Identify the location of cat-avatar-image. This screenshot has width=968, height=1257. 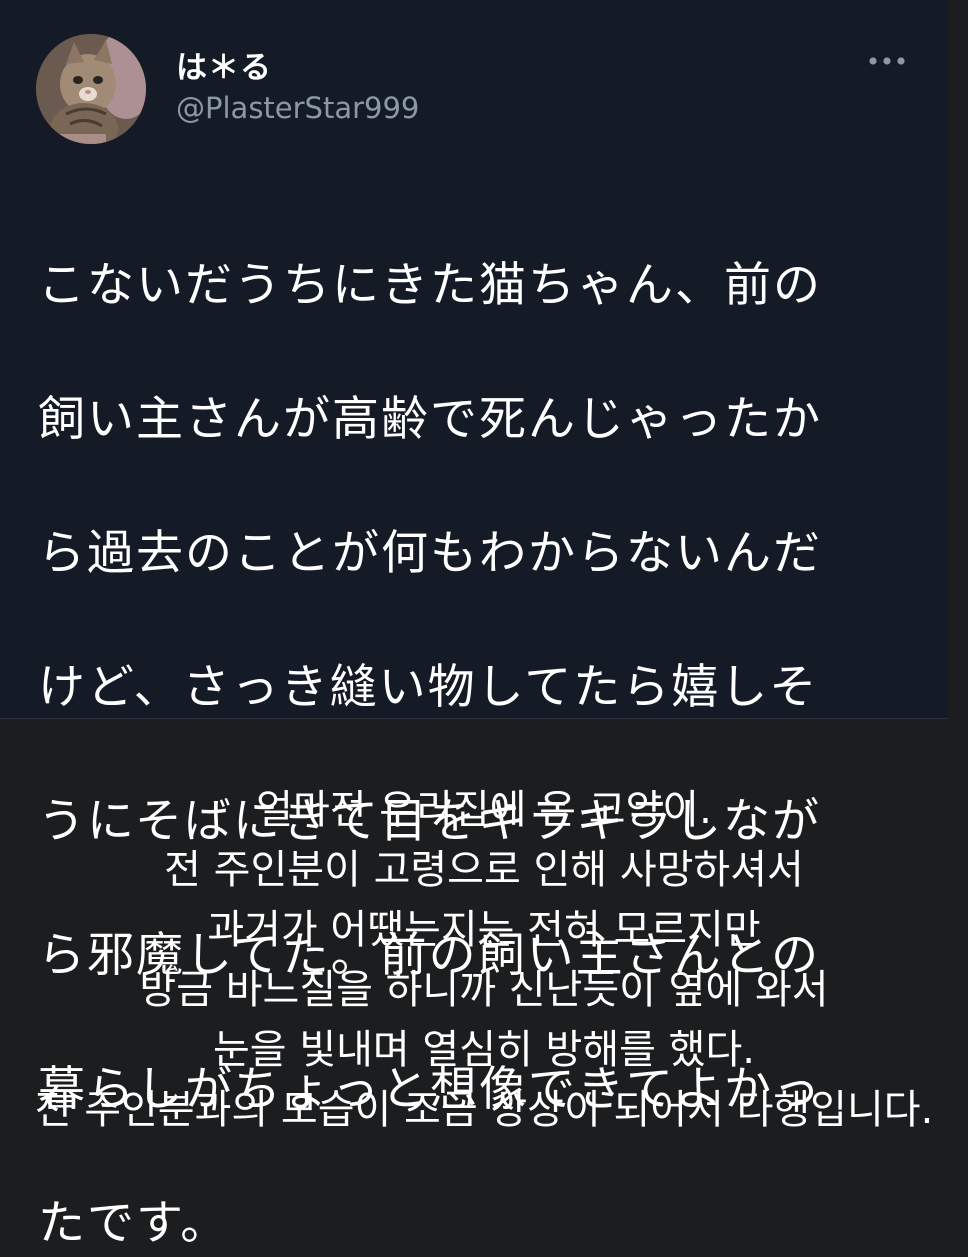
(91, 89).